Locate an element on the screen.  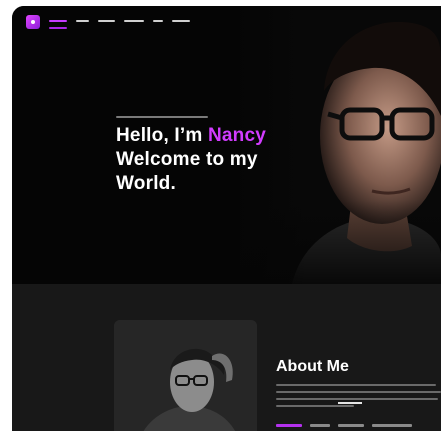
hero-heading-line2: Welcome to my is located at coordinates (187, 159).